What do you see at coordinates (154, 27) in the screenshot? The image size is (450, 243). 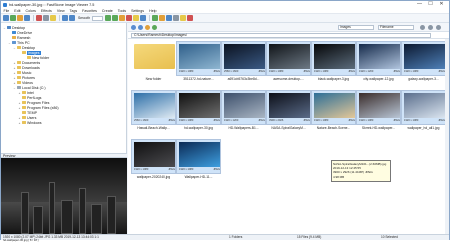 I see `refresh-icon` at bounding box center [154, 27].